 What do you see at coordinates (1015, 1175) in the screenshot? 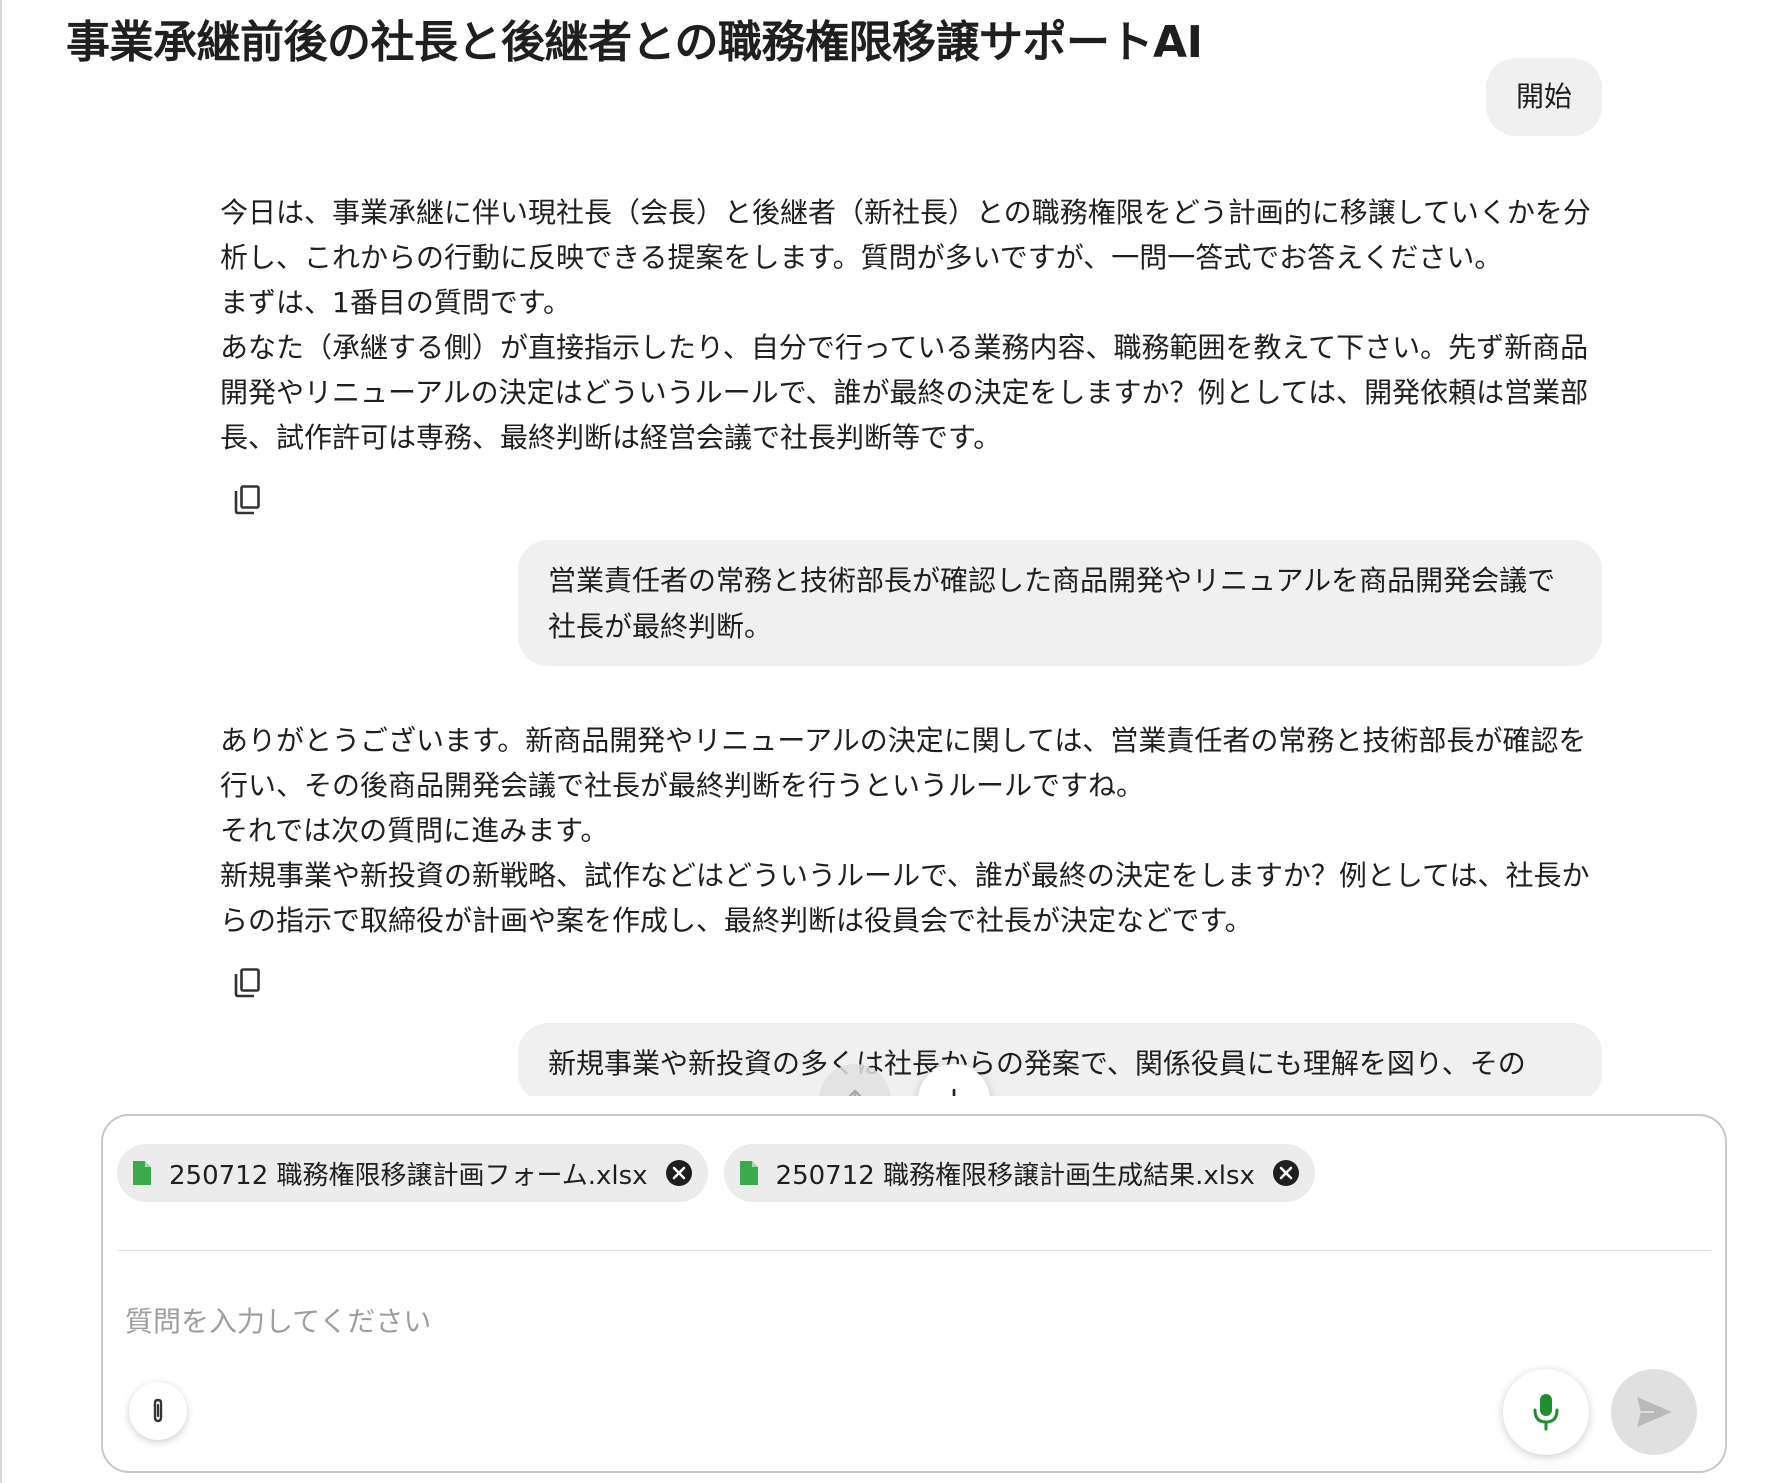
I see `attachment-name: 250712 職務権限移譲計画生成結果.xlsx` at bounding box center [1015, 1175].